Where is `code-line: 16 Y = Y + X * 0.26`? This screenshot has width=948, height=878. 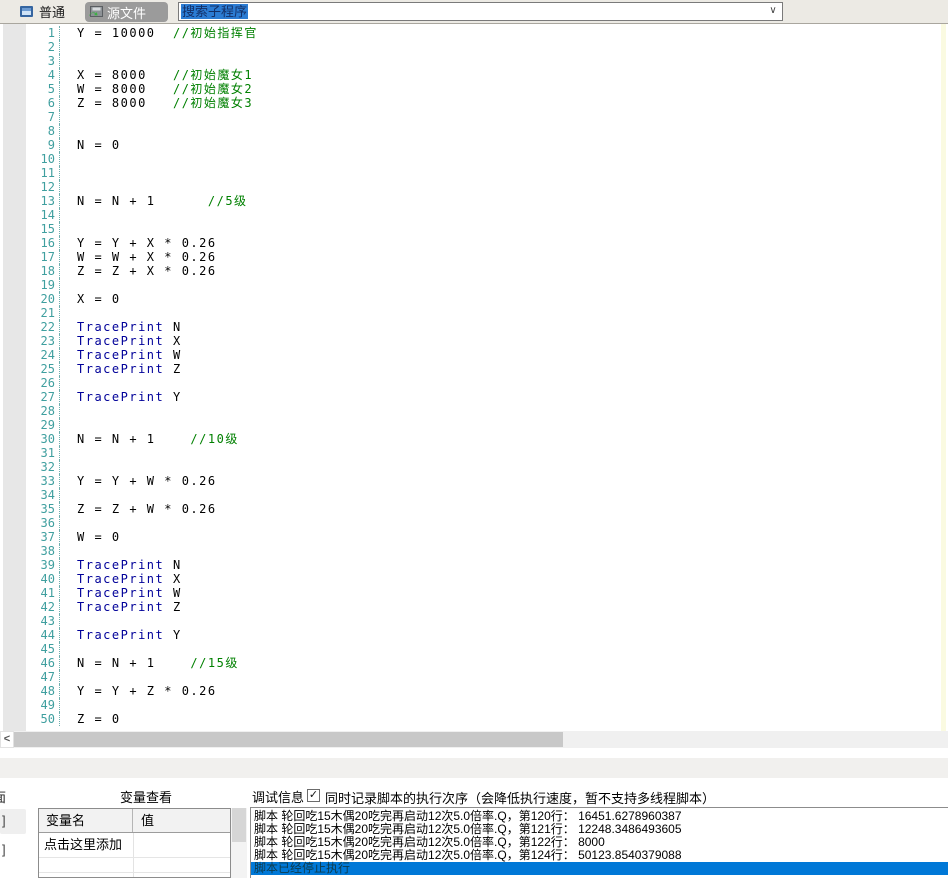
code-line: 16 Y = Y + X * 0.26 is located at coordinates (470, 243).